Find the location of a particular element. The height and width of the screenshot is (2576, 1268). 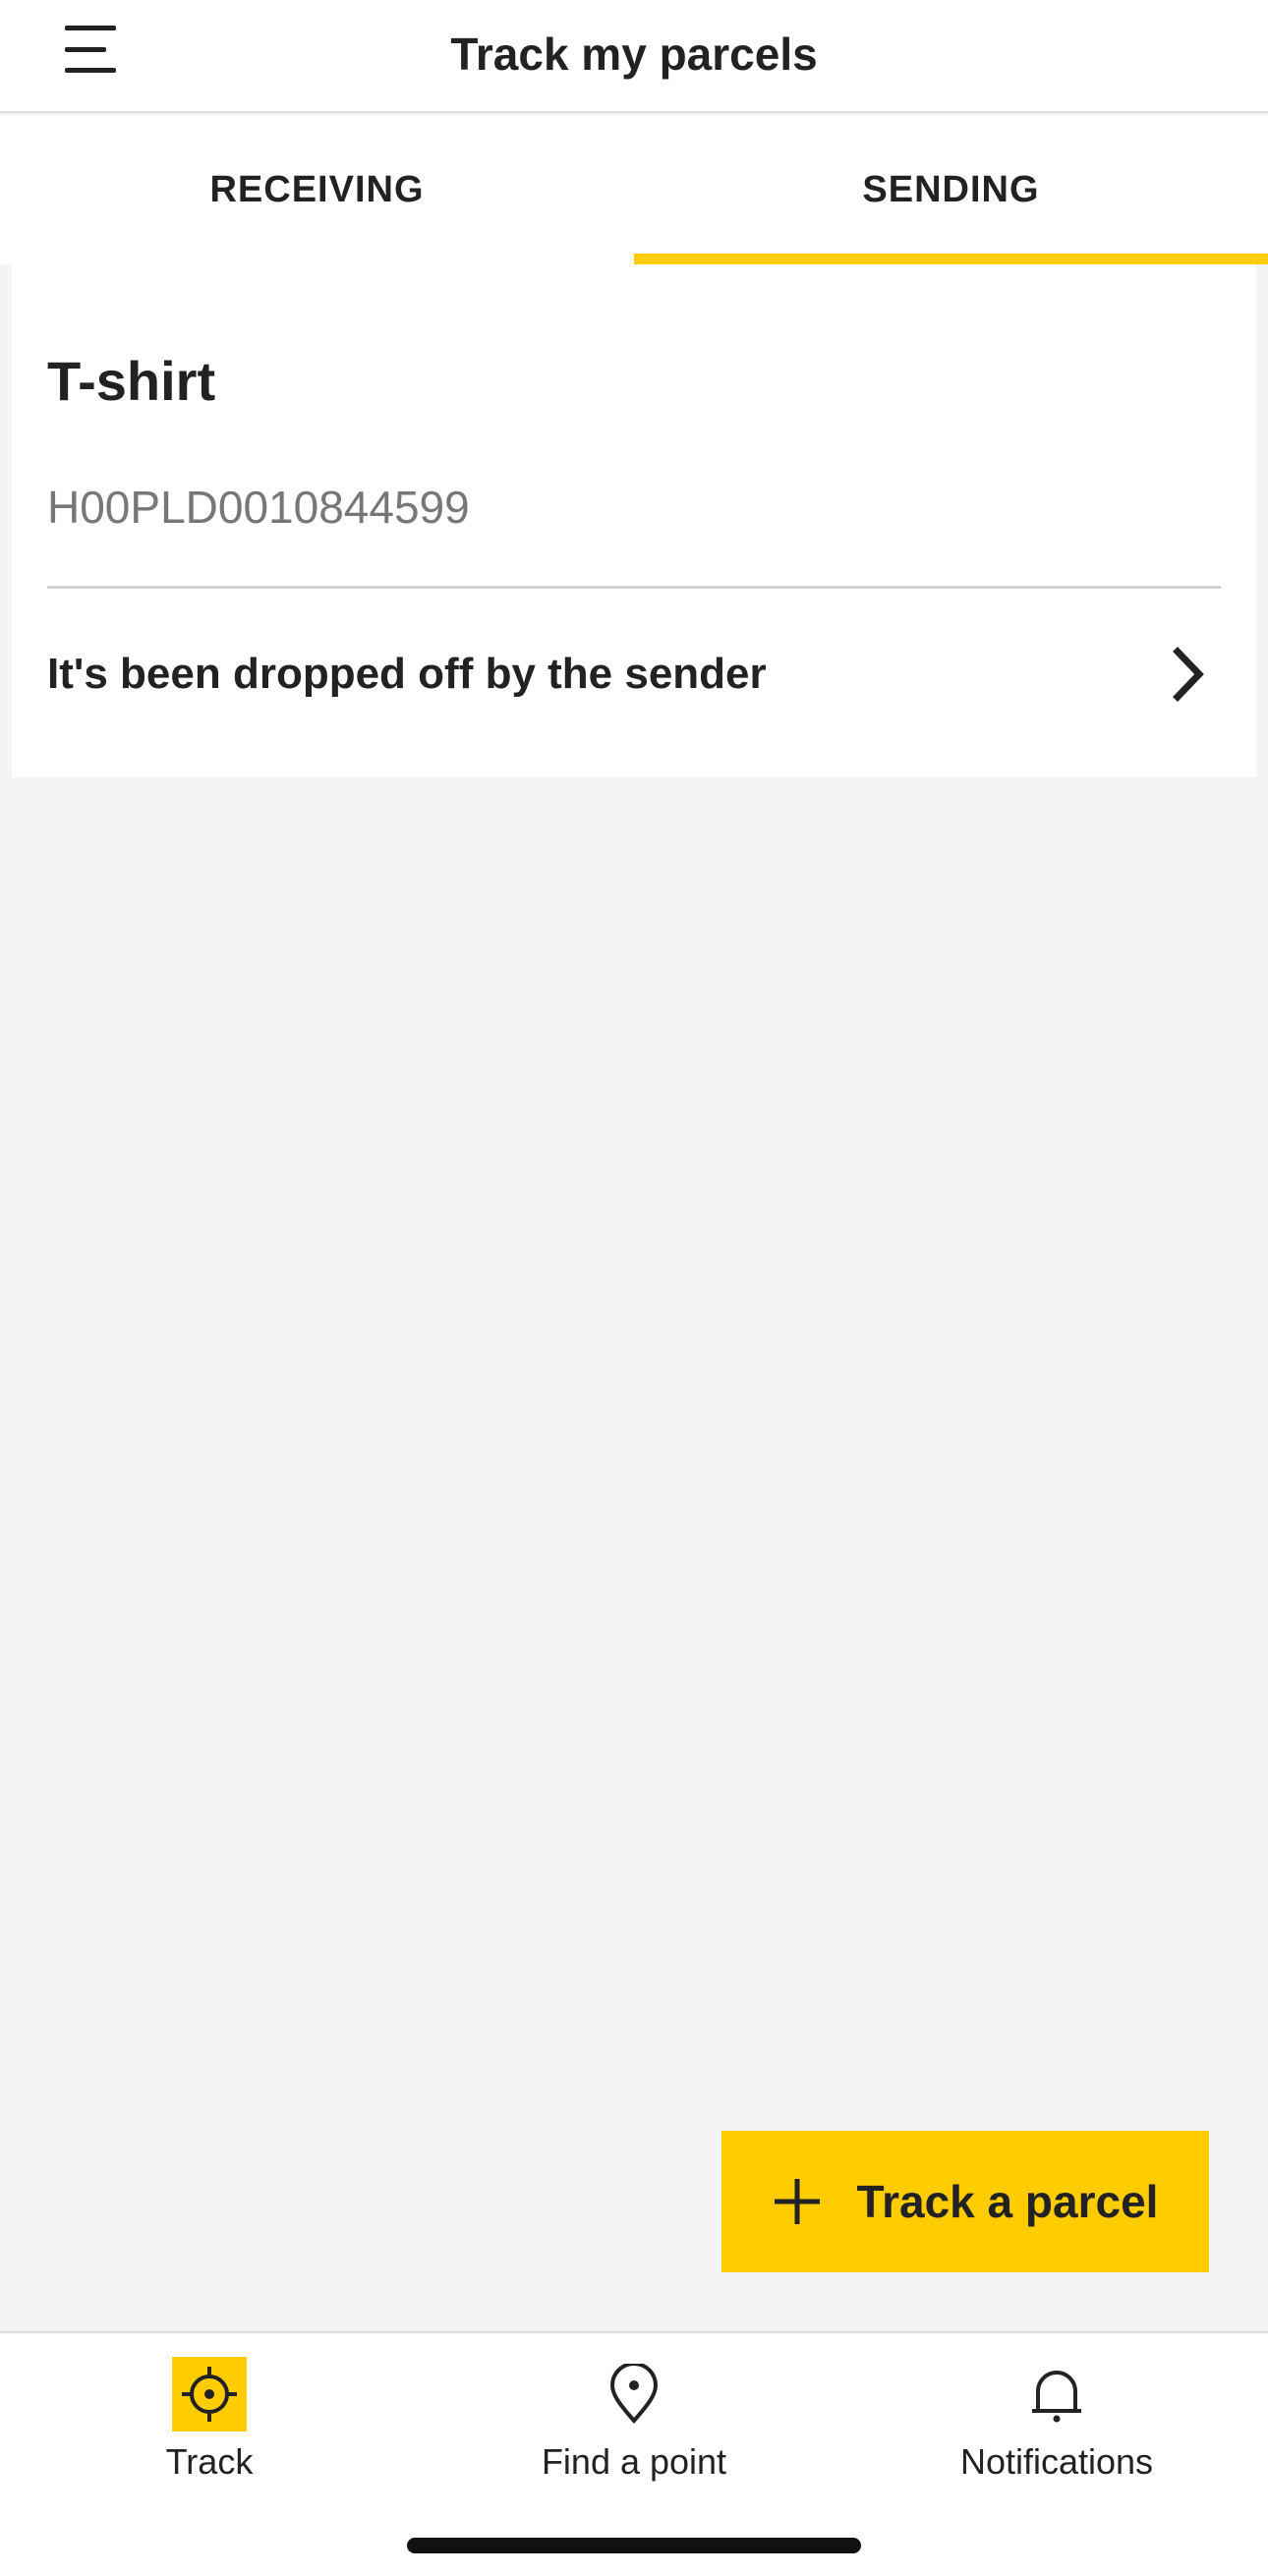

parcel-status-row: It's been dropped off by the sender is located at coordinates (634, 678).